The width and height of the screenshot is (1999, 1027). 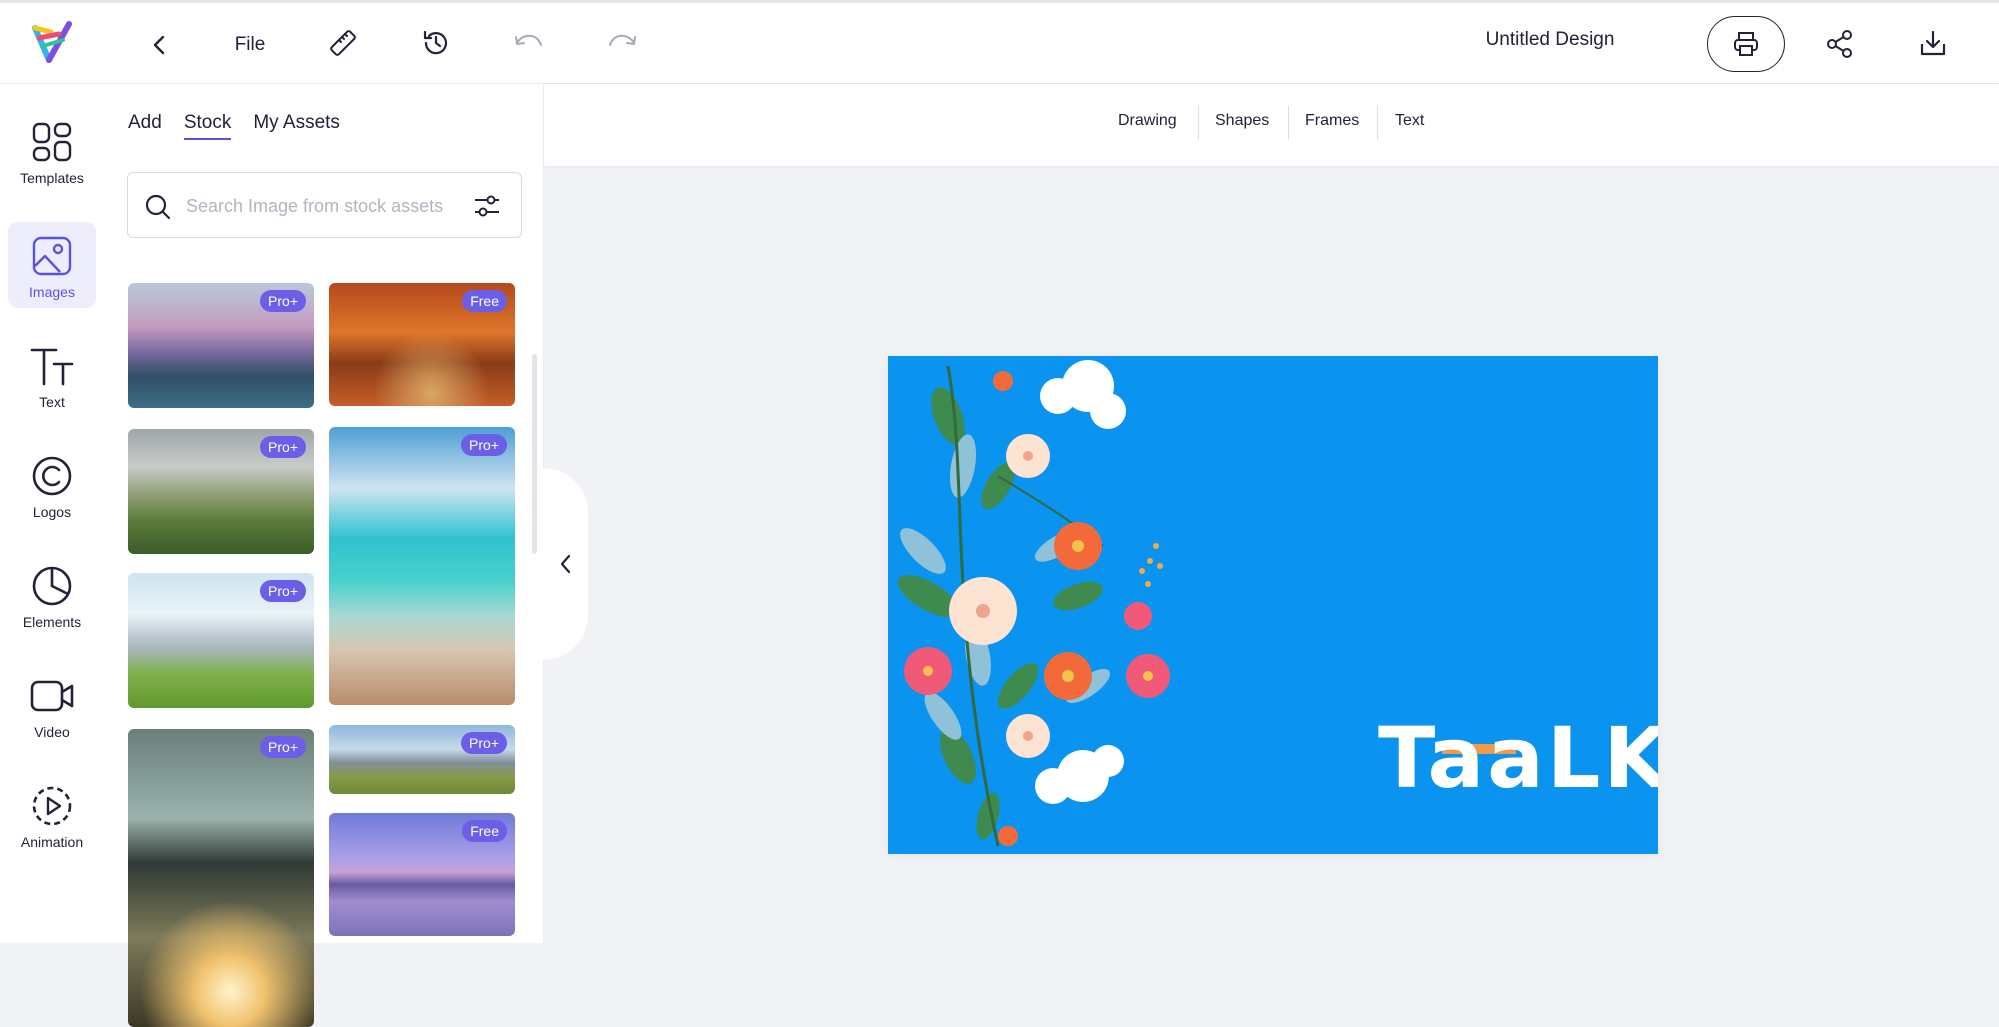 What do you see at coordinates (487, 206) in the screenshot?
I see `filter-icon` at bounding box center [487, 206].